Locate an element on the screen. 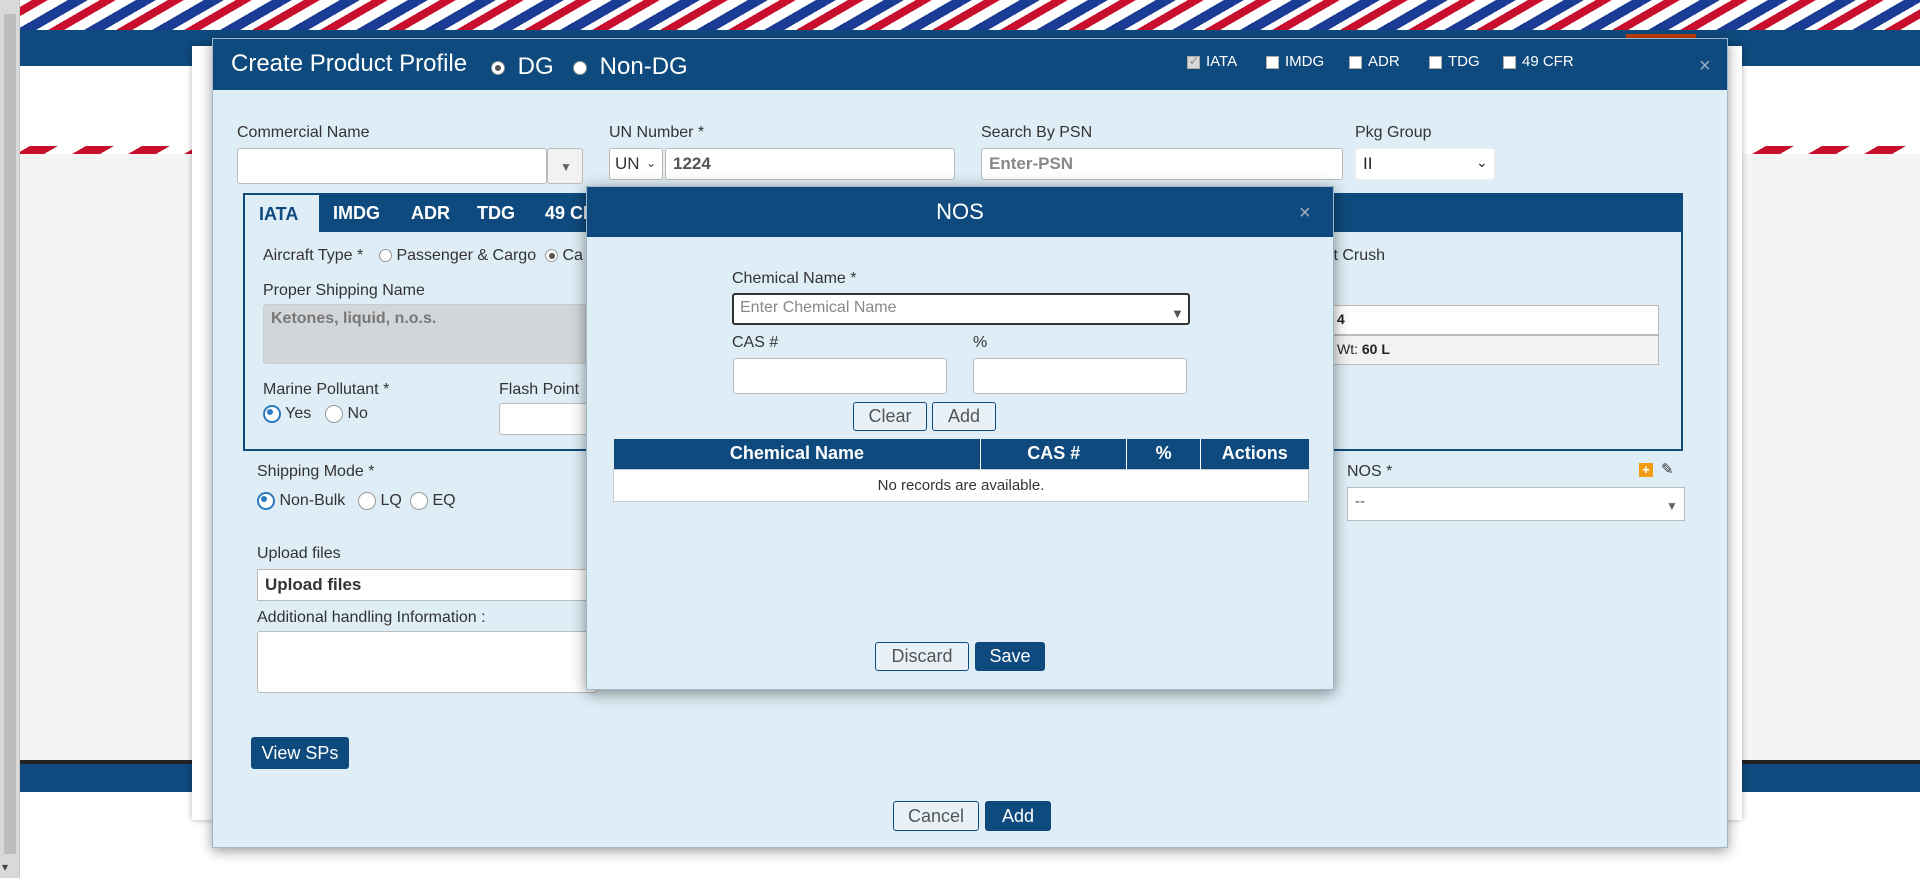  passenger-cargo-option: Passenger & Cargo is located at coordinates (457, 256).